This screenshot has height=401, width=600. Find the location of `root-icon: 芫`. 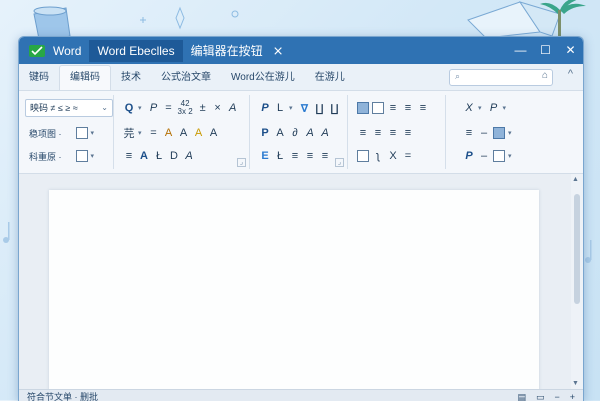

root-icon: 芫 is located at coordinates (129, 133).